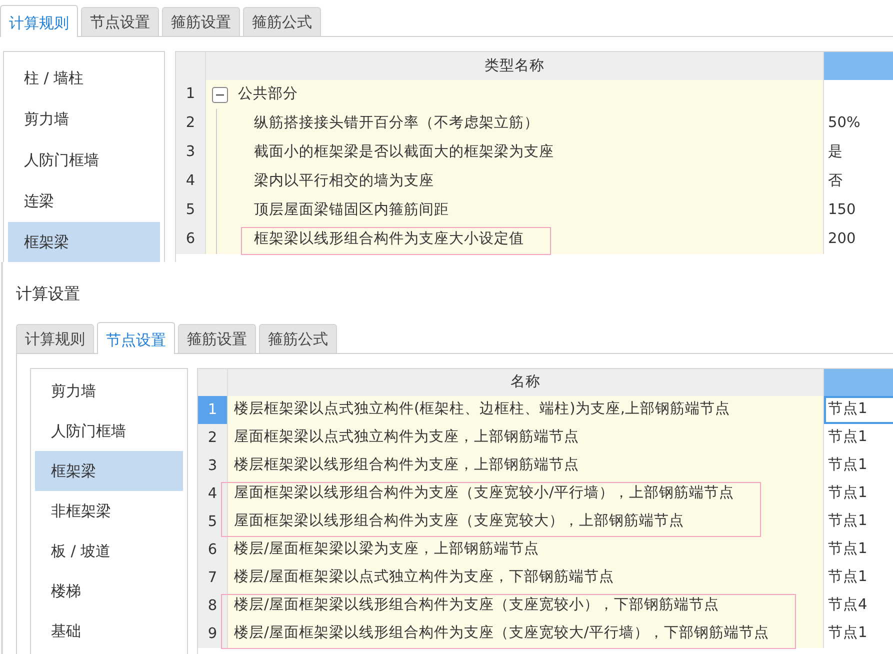 The image size is (893, 654). Describe the element at coordinates (268, 94) in the screenshot. I see `setting-name: 公共部分` at that location.